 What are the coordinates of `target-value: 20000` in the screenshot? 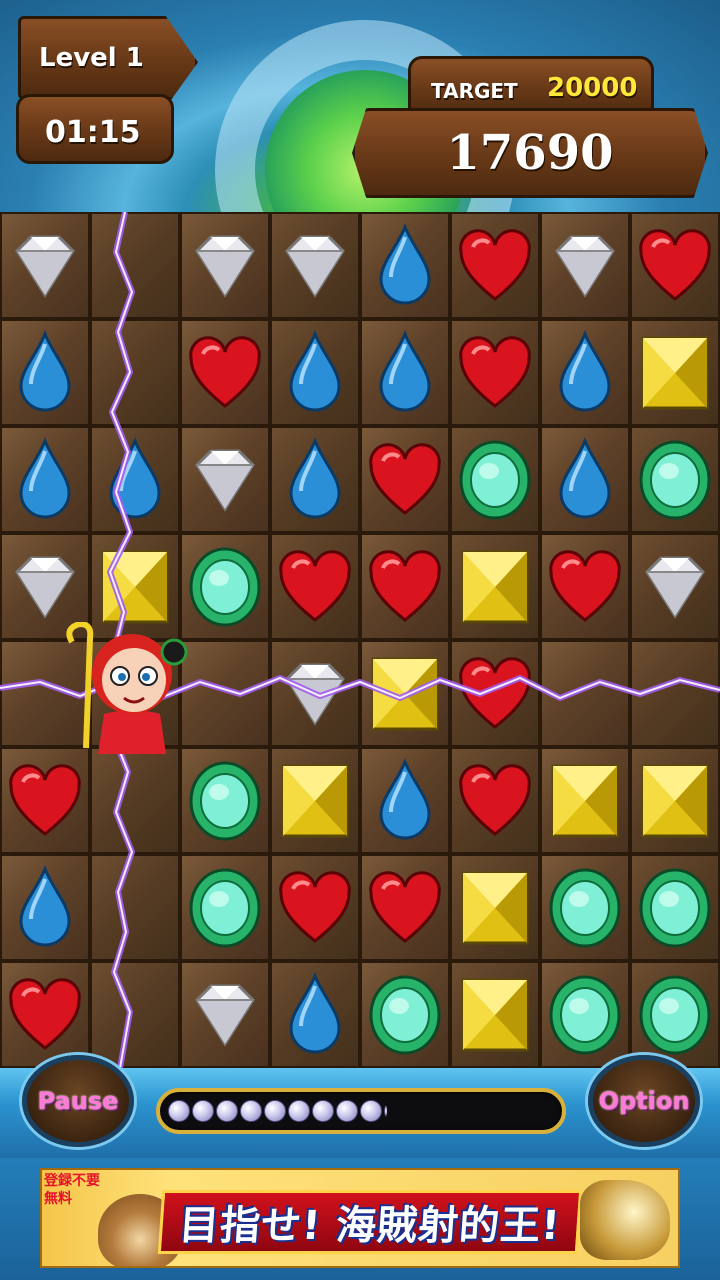 It's located at (592, 88).